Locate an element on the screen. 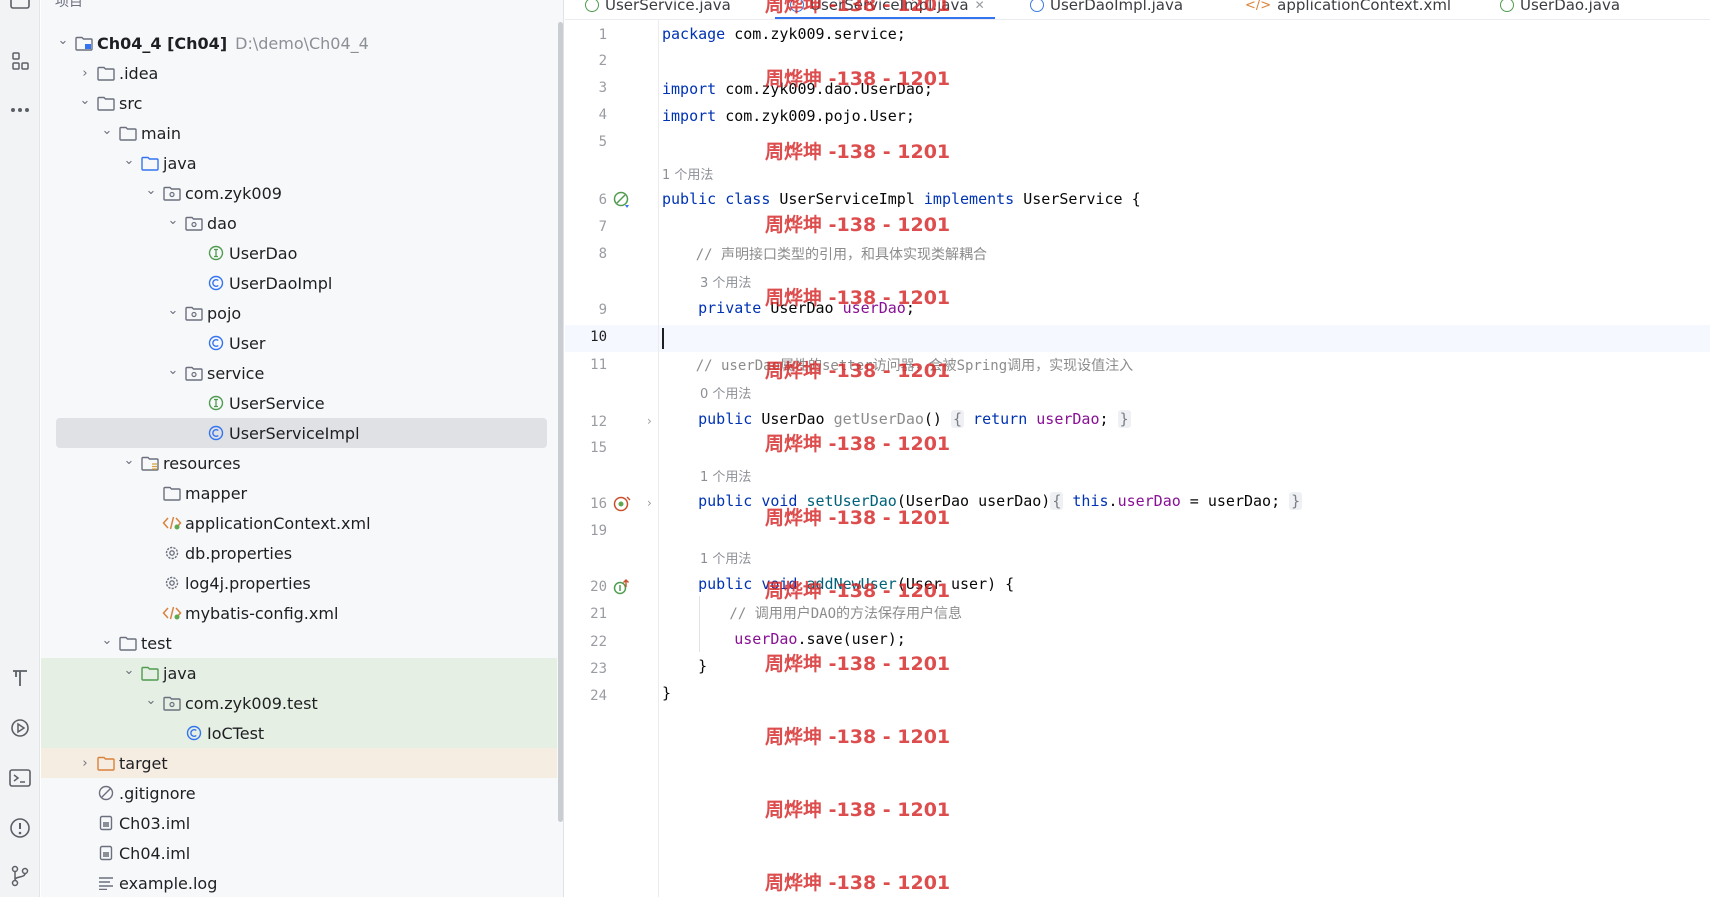  tree-item-mybatis-config-xml: mybatis-config.xml is located at coordinates (299, 613).